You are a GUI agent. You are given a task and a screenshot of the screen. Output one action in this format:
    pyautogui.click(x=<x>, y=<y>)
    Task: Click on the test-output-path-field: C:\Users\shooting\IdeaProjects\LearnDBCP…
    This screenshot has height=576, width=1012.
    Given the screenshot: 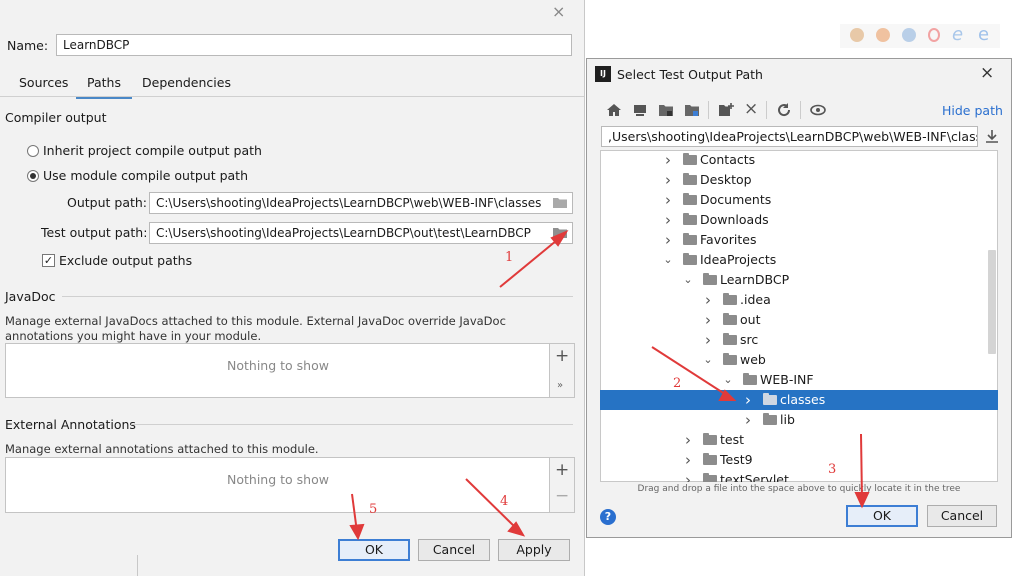 What is the action you would take?
    pyautogui.click(x=361, y=233)
    